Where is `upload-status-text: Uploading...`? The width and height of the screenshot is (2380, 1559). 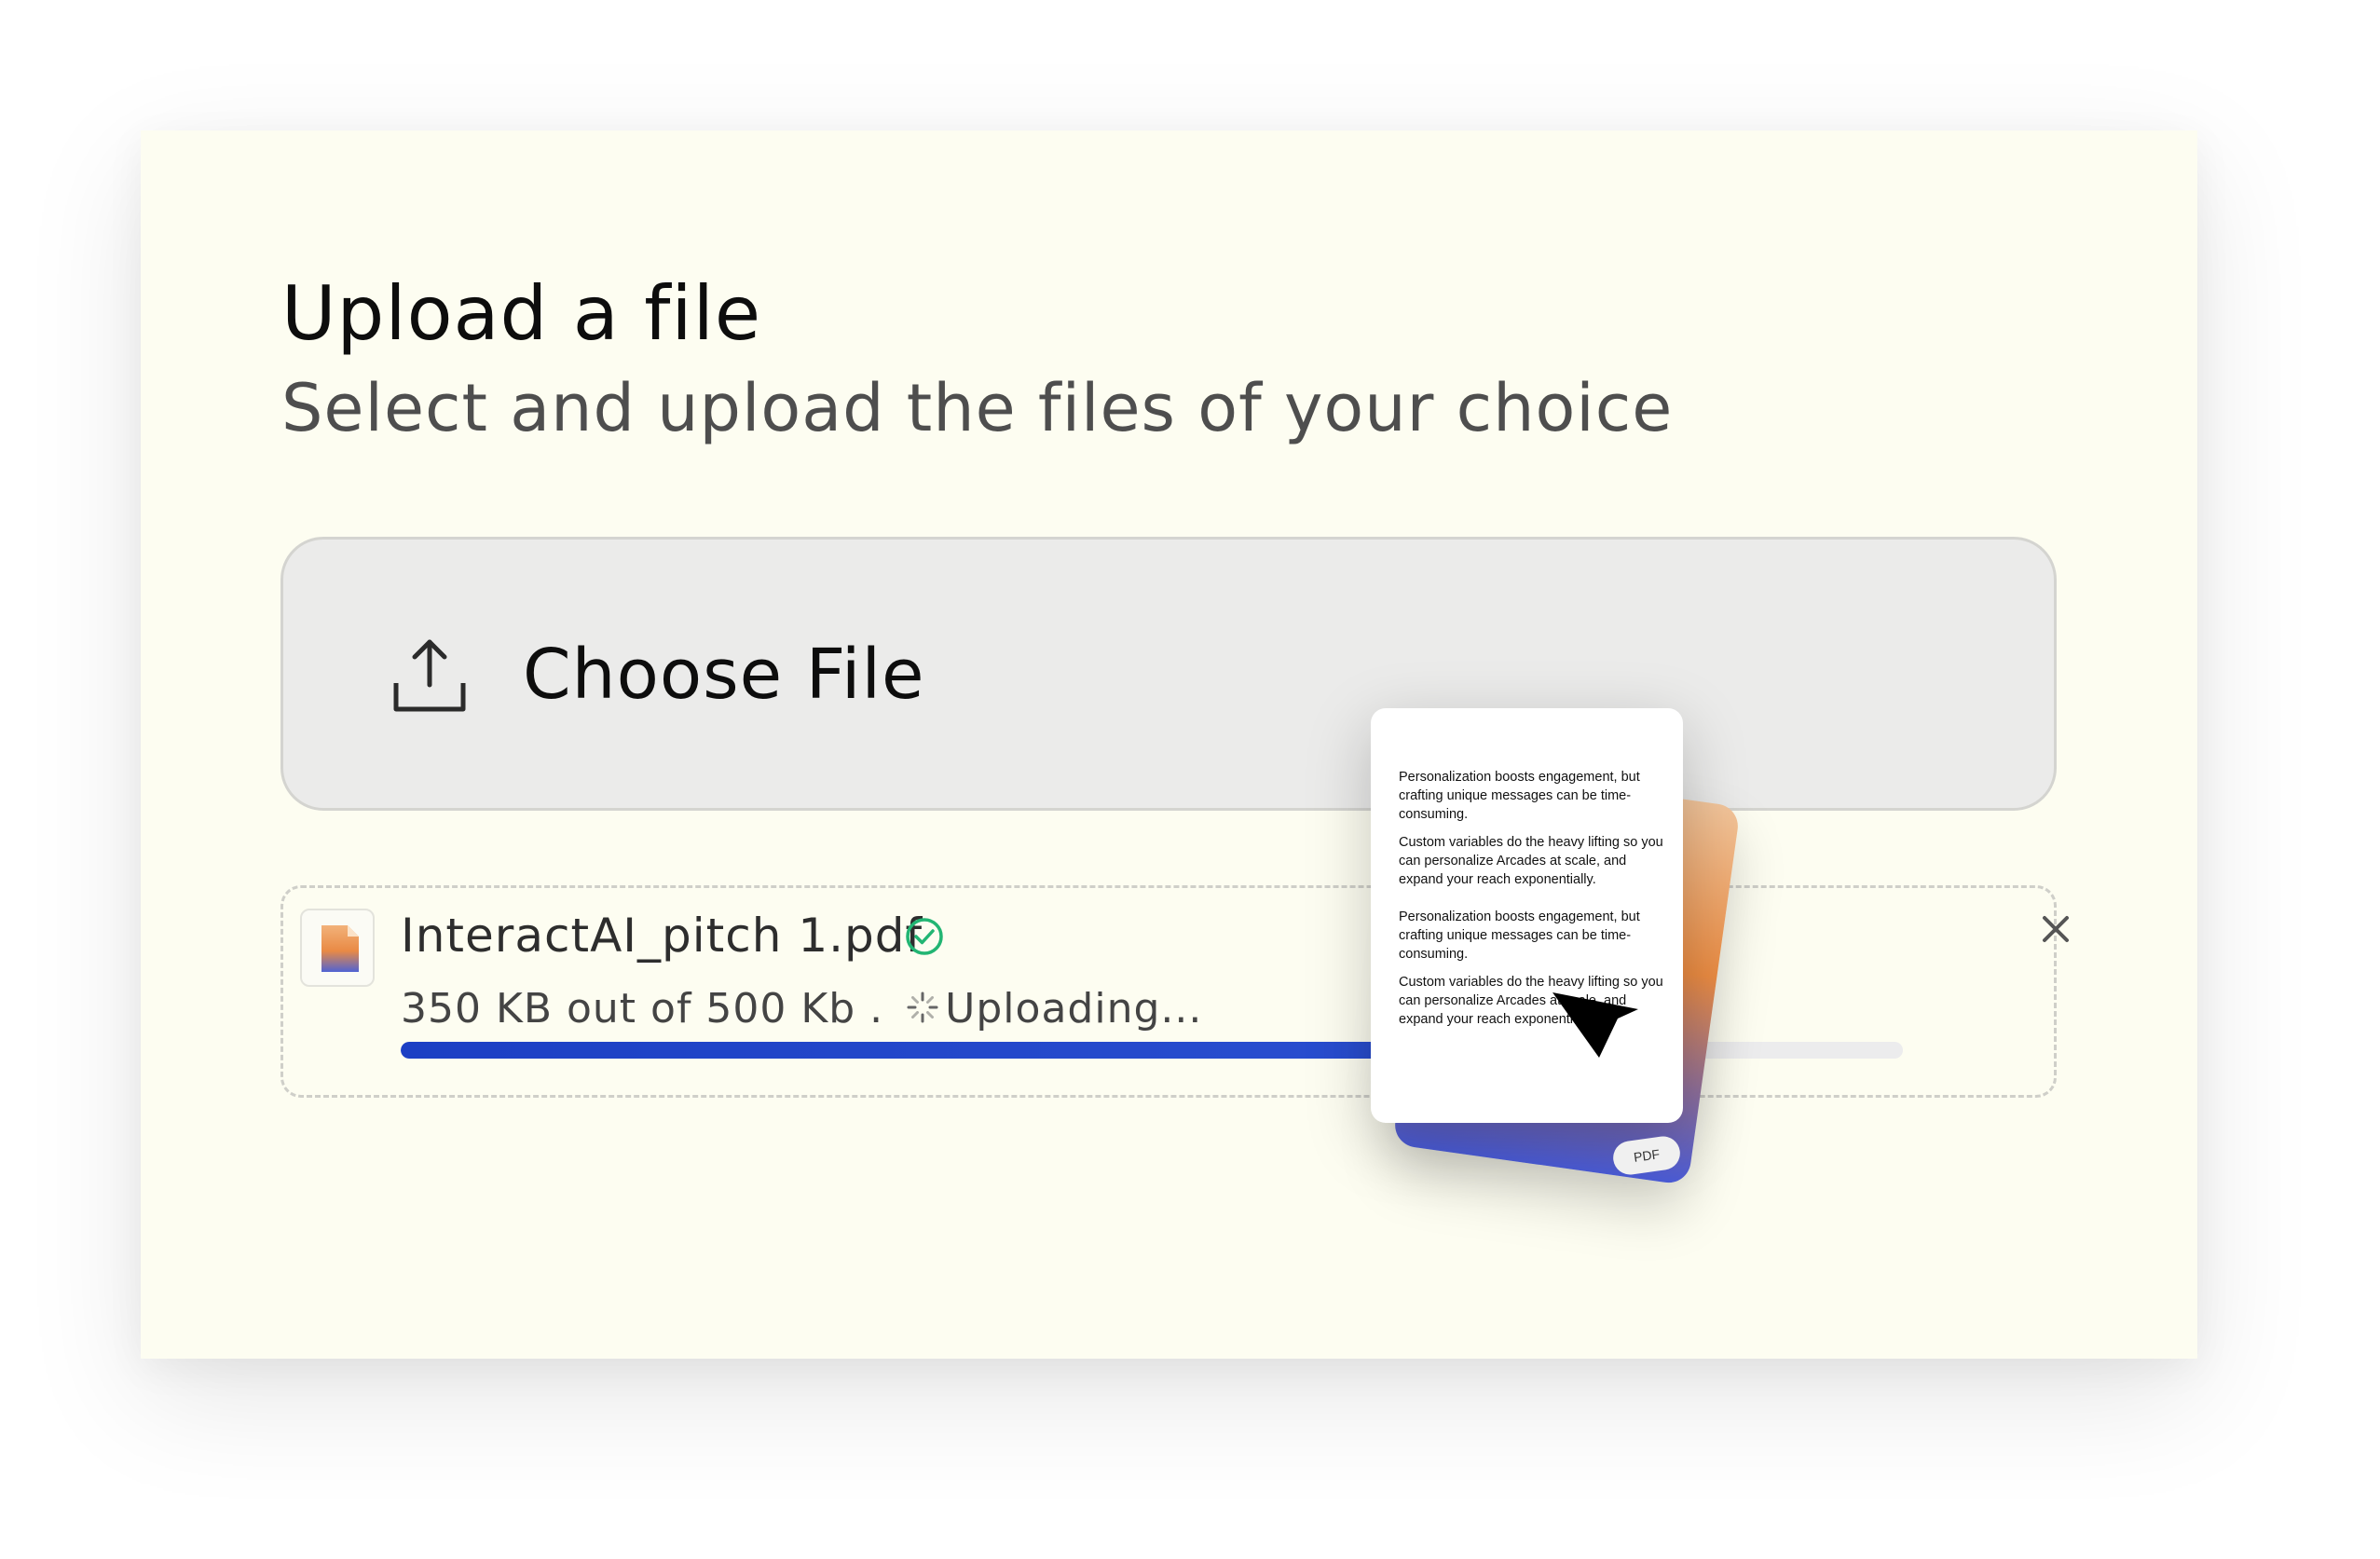
upload-status-text: Uploading... is located at coordinates (1074, 1008).